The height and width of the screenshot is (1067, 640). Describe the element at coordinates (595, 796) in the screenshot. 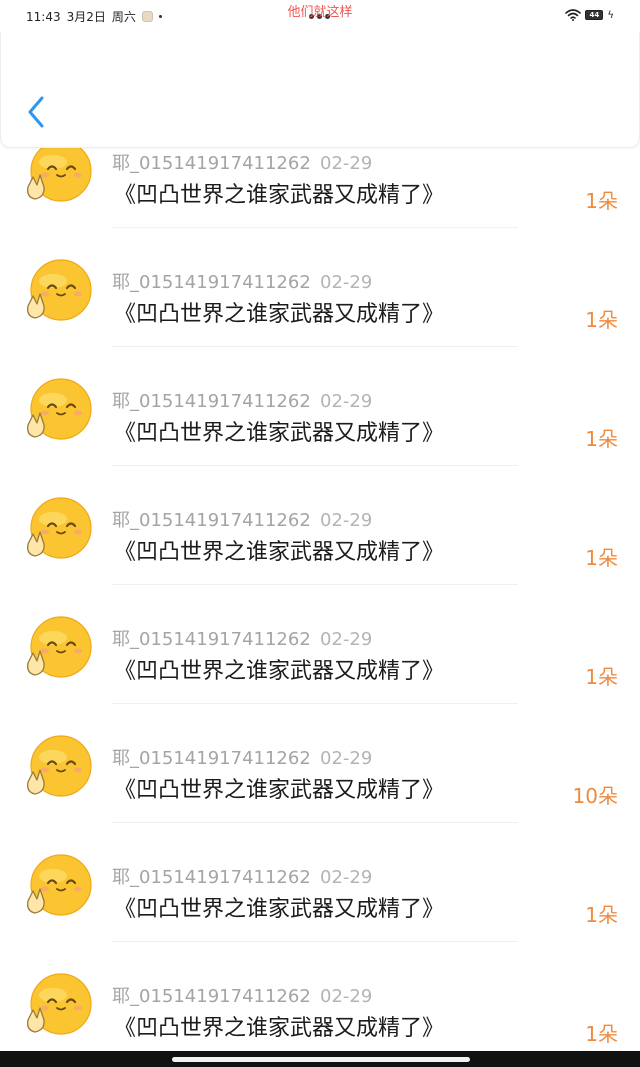

I see `flower-count: 10朵` at that location.